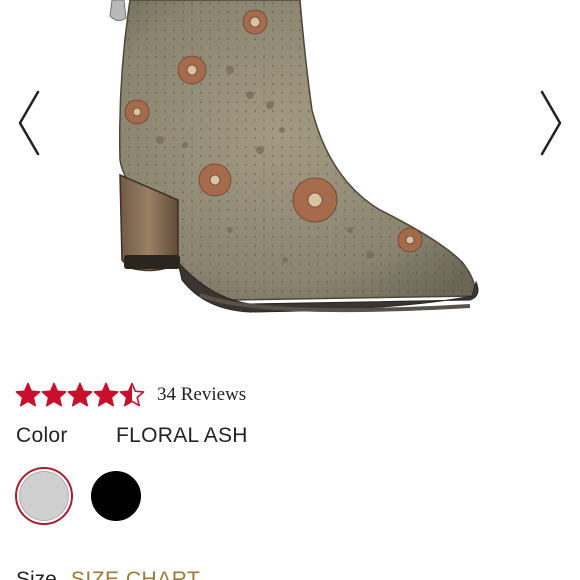 Image resolution: width=580 pixels, height=580 pixels. I want to click on chevron-right-icon, so click(551, 123).